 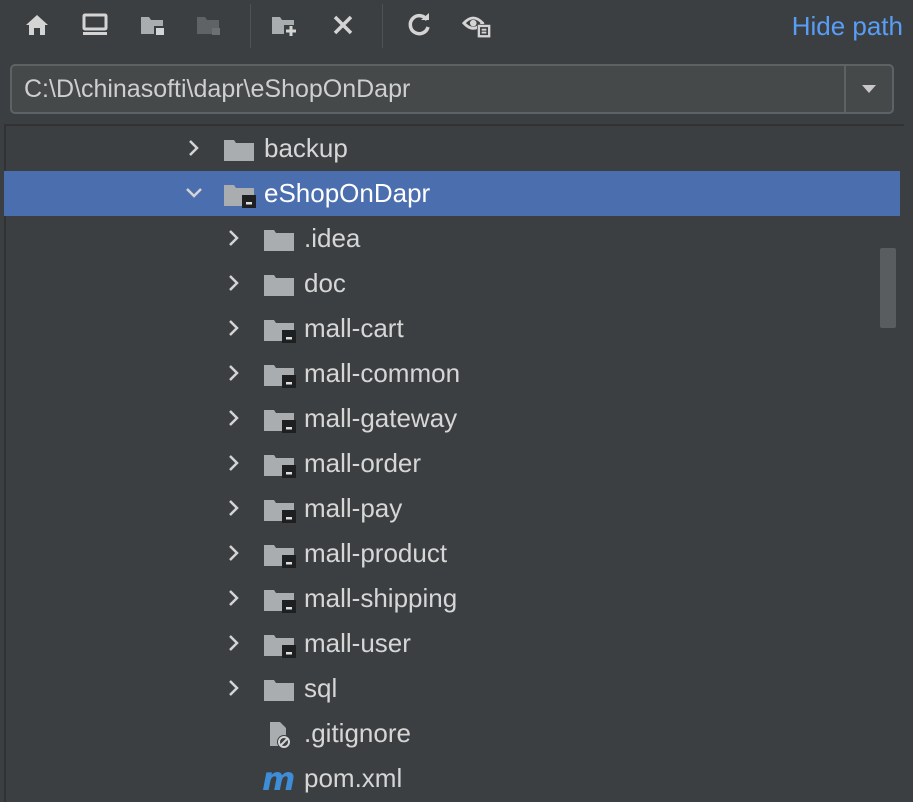 What do you see at coordinates (428, 89) in the screenshot?
I see `path-input: C:\D\chinasofti\dapr\eShopOnDapr` at bounding box center [428, 89].